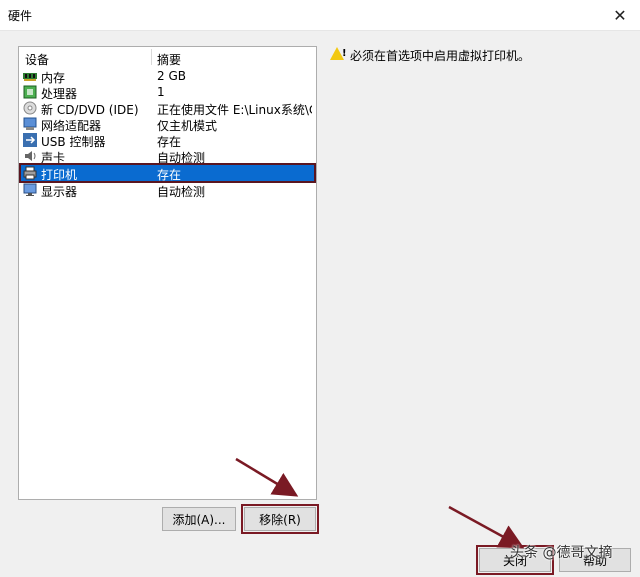  Describe the element at coordinates (561, 553) in the screenshot. I see `watermark: 头条 @德哥文摘` at that location.